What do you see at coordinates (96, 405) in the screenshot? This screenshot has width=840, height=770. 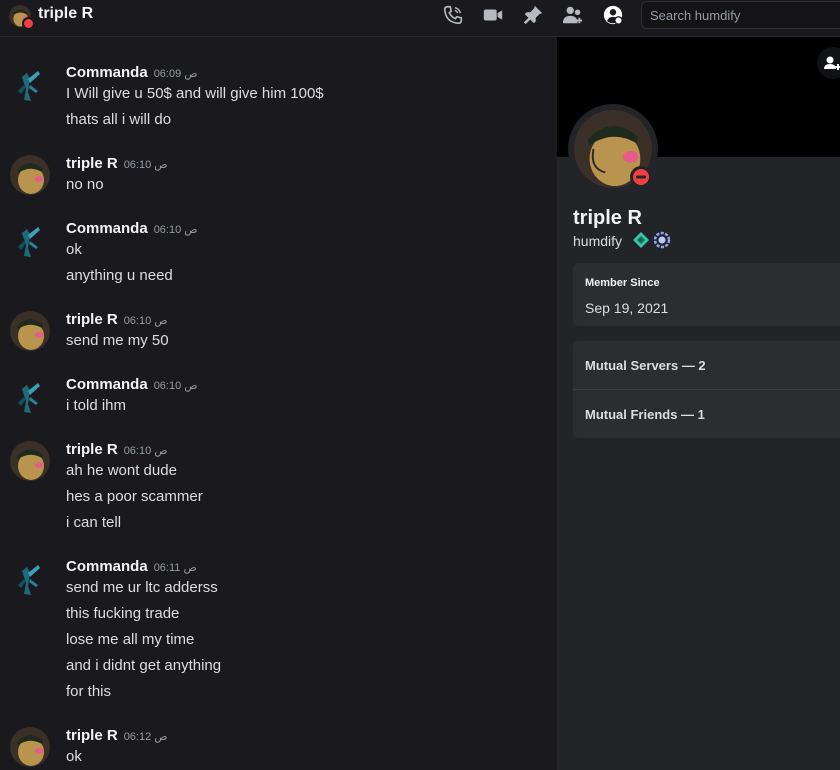 I see `message-text: i told ihm` at bounding box center [96, 405].